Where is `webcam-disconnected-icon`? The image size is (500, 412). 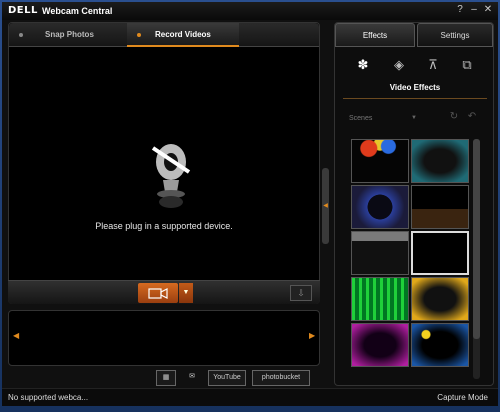 webcam-disconnected-icon is located at coordinates (171, 176).